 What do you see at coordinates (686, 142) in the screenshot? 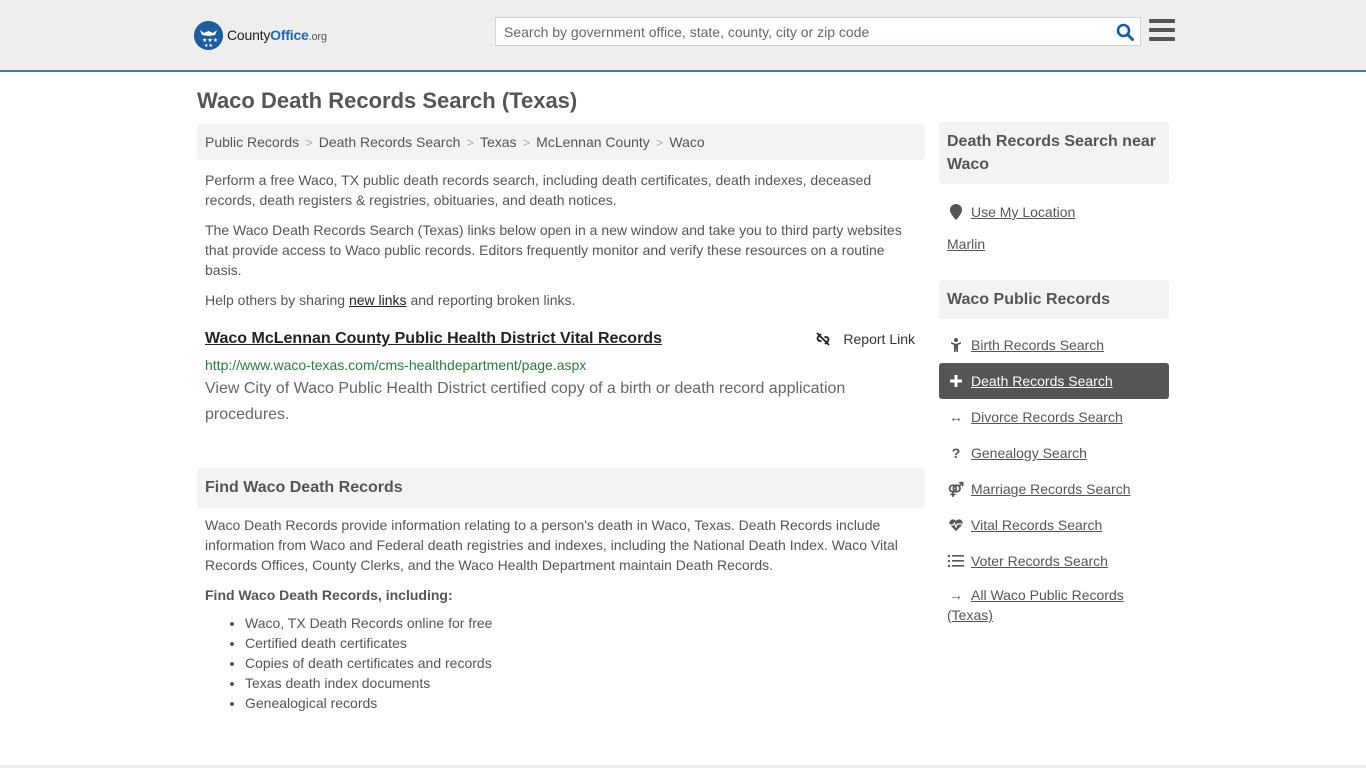
I see `breadcrumb-waco: Waco` at bounding box center [686, 142].